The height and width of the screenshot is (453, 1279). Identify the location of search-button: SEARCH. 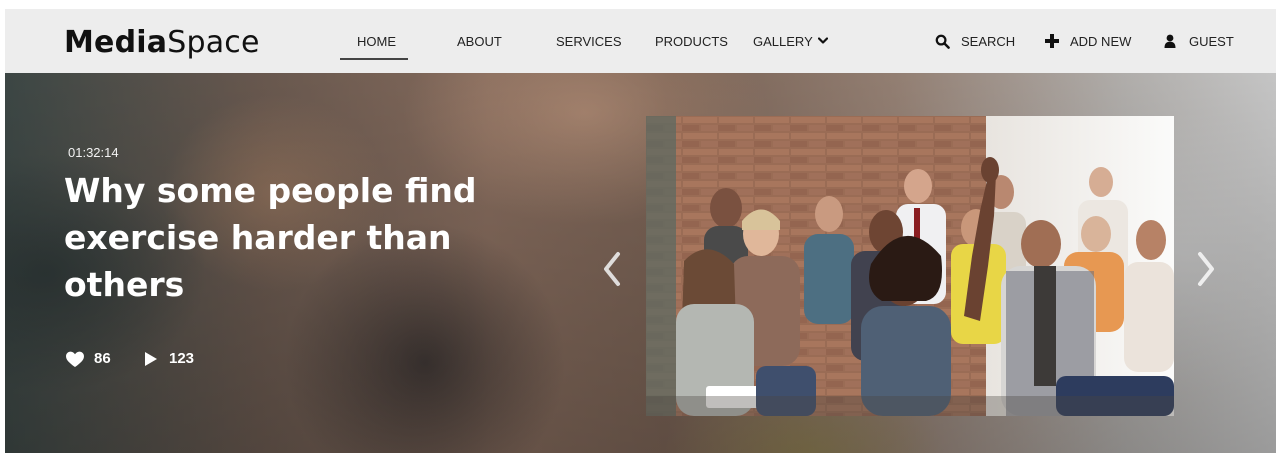
(988, 42).